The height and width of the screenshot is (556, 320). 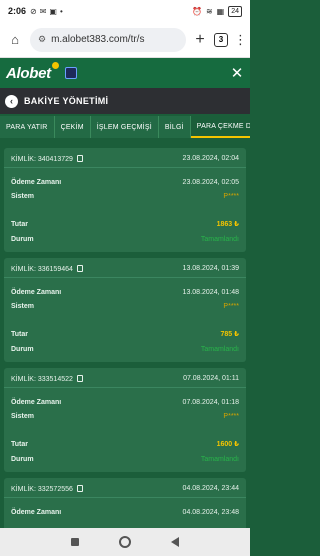 I want to click on browser-toolbar: ⌂ ⚙ m.alobet383.com/tr/s + 3 ⋮, so click(x=125, y=40).